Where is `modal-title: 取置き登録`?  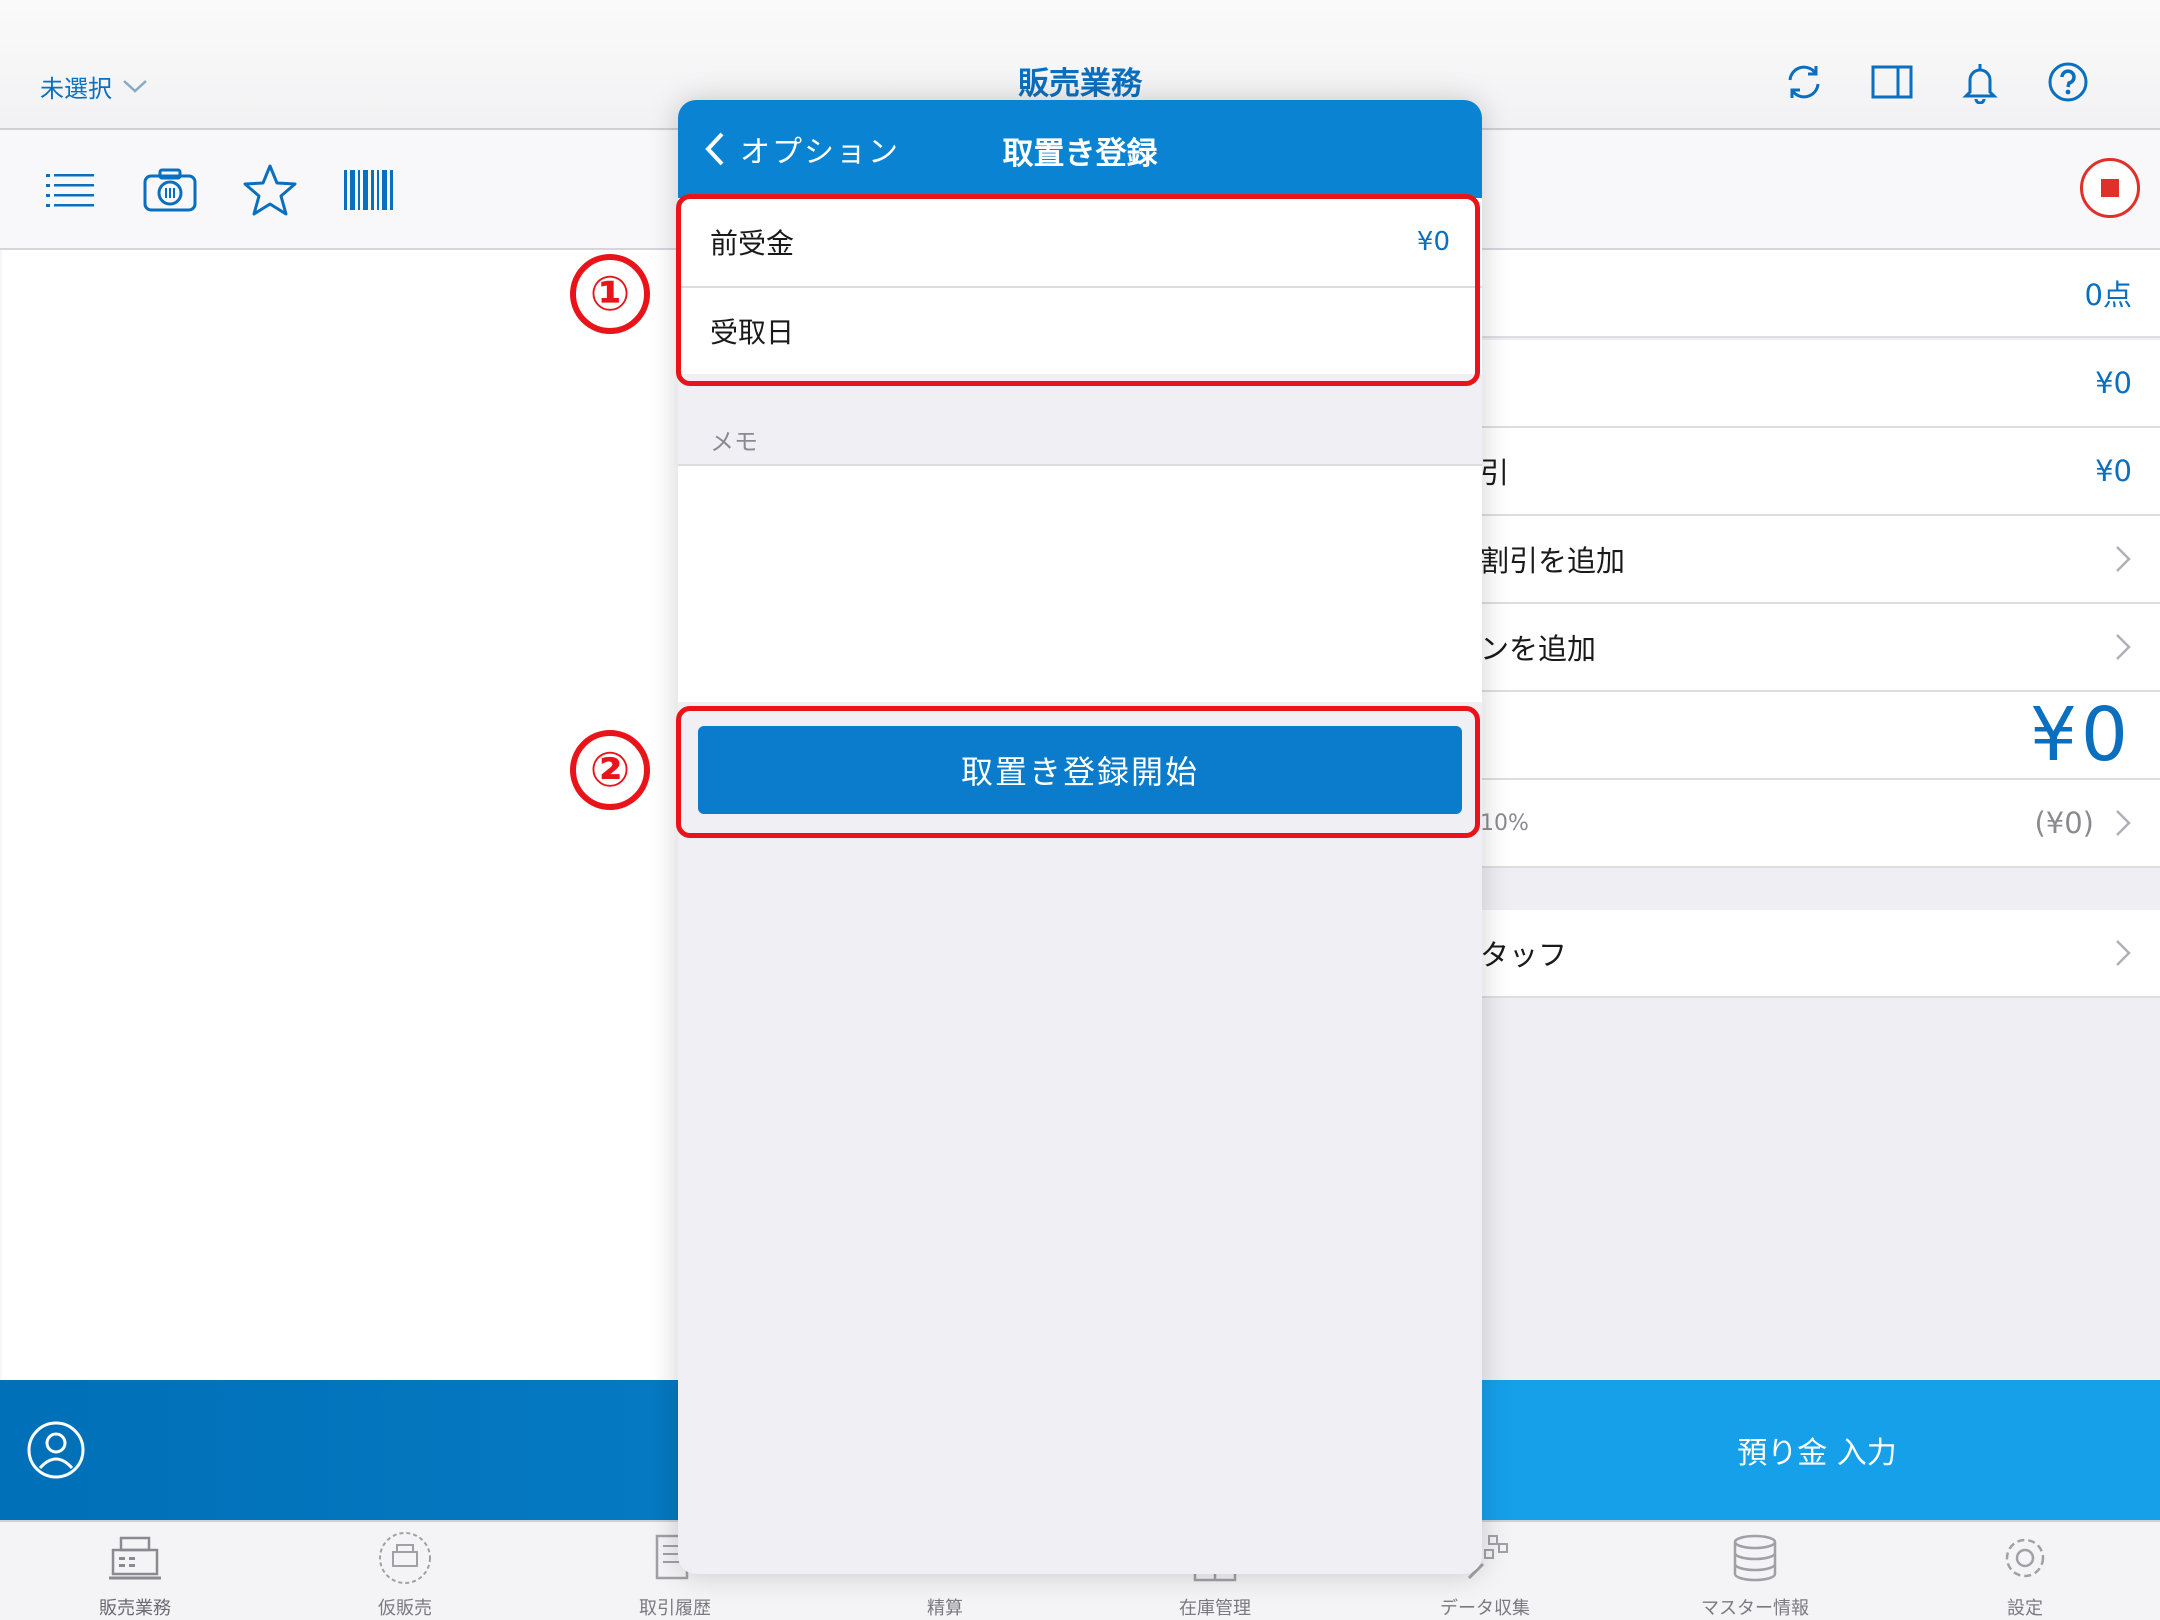 modal-title: 取置き登録 is located at coordinates (1080, 154).